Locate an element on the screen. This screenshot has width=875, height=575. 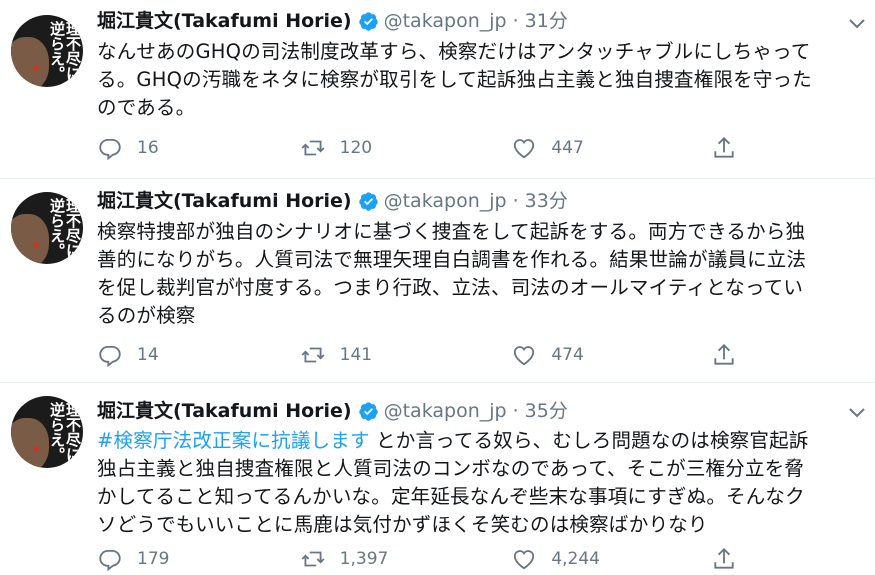
tweet-actions: 14 141 474 is located at coordinates (417, 355).